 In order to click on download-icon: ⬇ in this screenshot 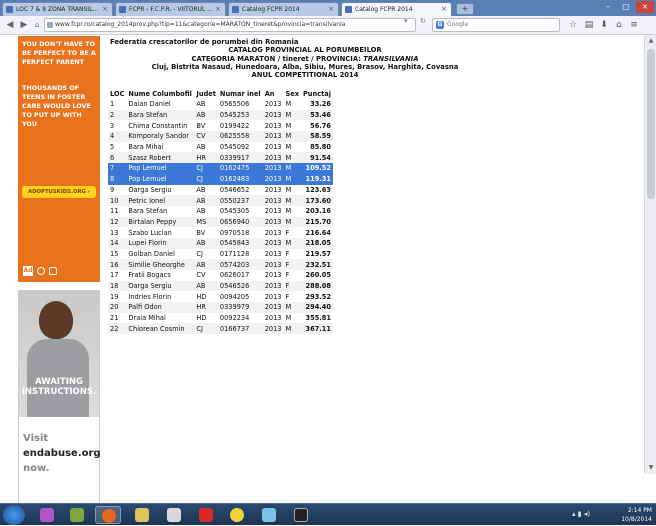, I will do `click(604, 25)`.